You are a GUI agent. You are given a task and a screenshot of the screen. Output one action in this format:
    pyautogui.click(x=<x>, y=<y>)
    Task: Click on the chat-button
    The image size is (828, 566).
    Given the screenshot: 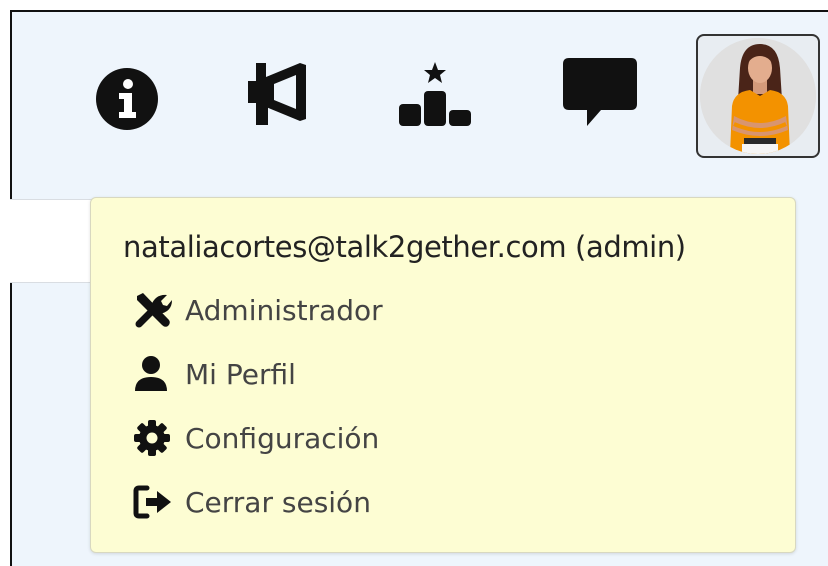 What is the action you would take?
    pyautogui.click(x=600, y=92)
    